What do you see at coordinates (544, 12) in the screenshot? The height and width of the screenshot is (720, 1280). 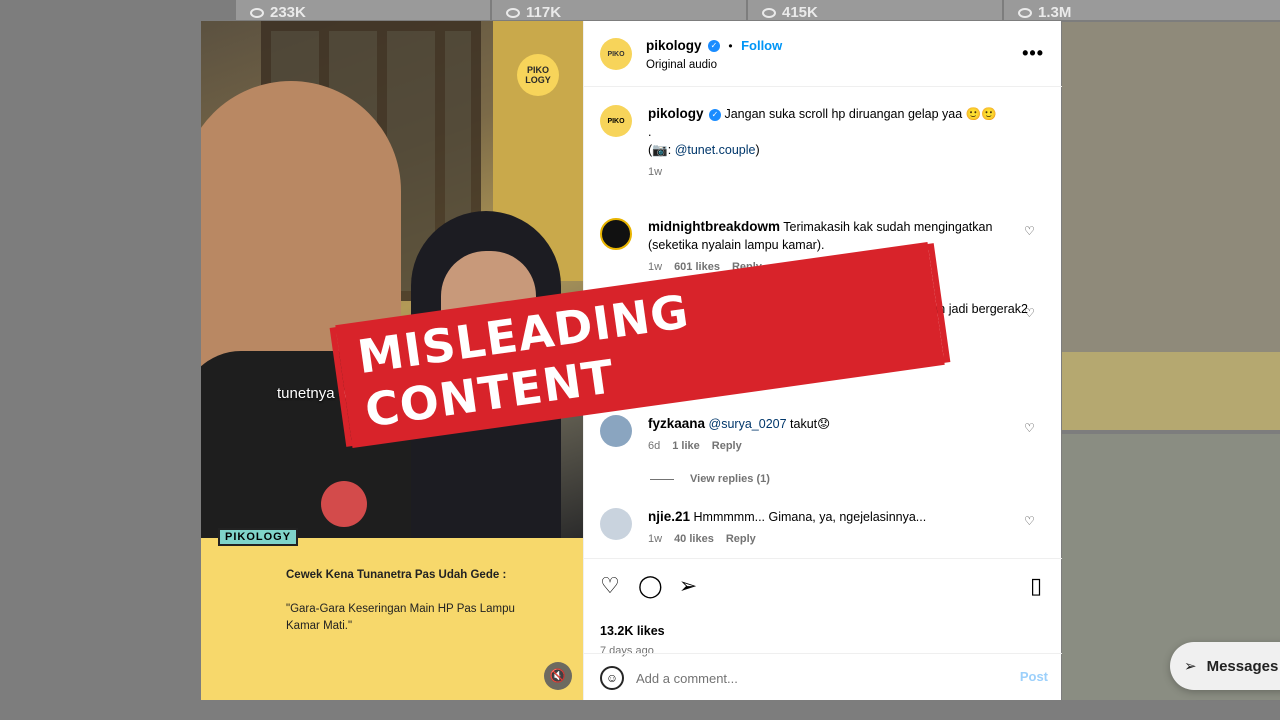 I see `view-count-text: 117K` at bounding box center [544, 12].